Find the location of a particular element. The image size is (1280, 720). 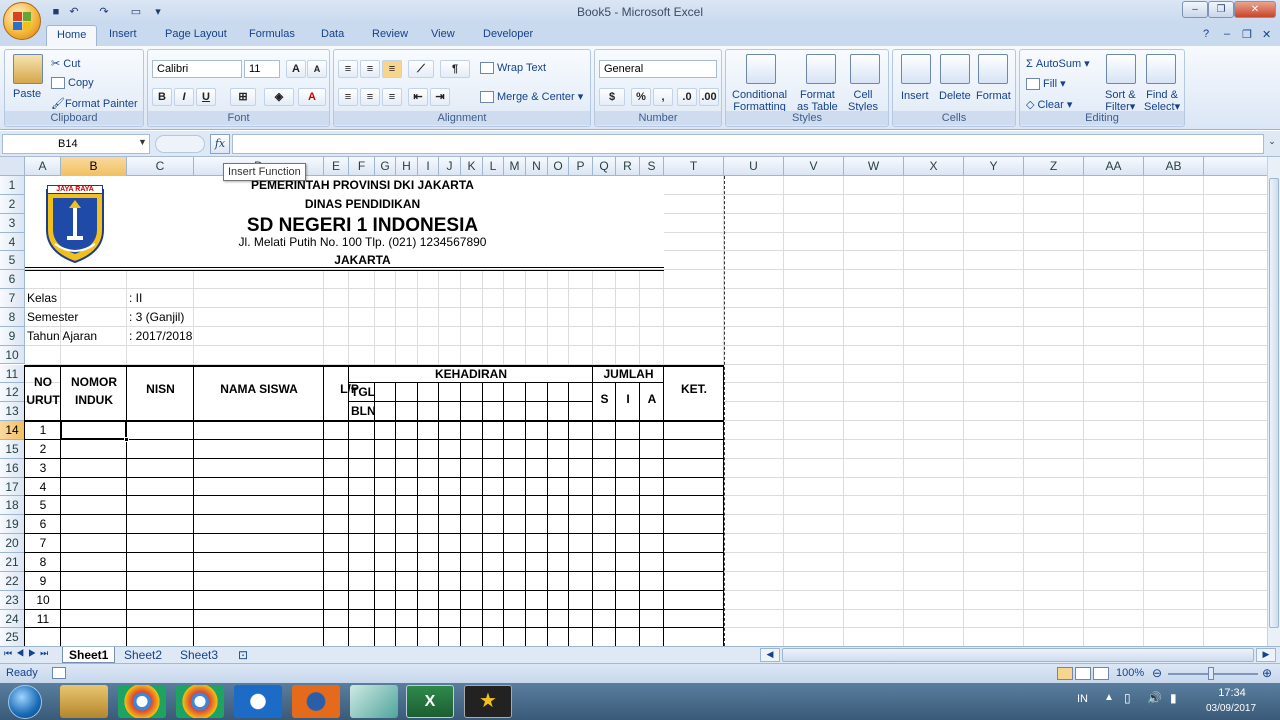

page-layout-view-icon is located at coordinates (1083, 673).